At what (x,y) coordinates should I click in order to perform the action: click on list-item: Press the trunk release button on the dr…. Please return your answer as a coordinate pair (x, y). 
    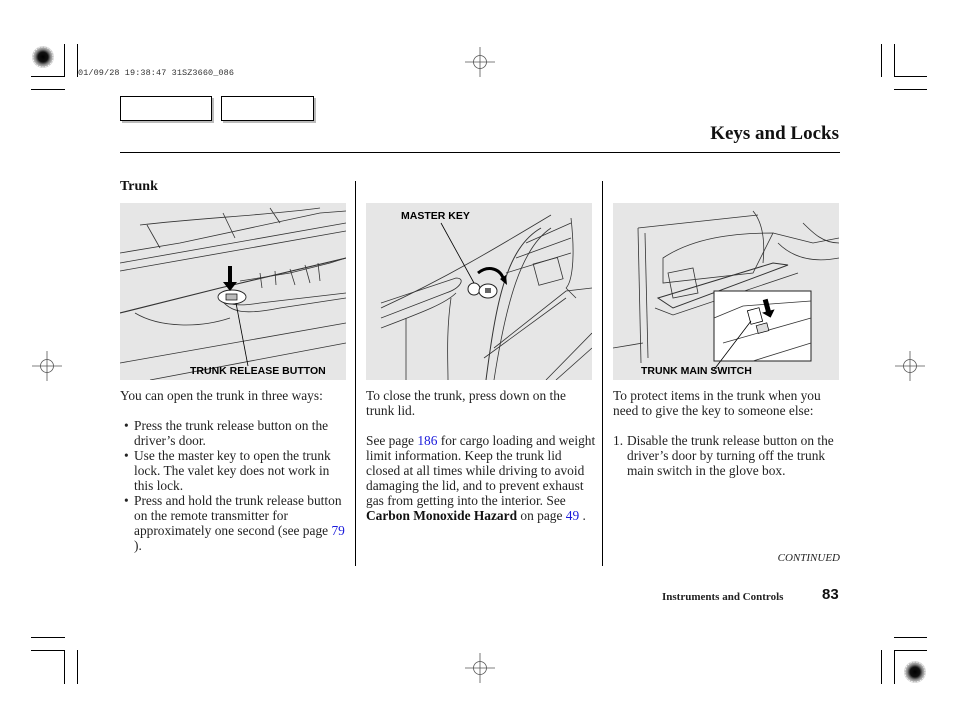
    Looking at the image, I should click on (236, 433).